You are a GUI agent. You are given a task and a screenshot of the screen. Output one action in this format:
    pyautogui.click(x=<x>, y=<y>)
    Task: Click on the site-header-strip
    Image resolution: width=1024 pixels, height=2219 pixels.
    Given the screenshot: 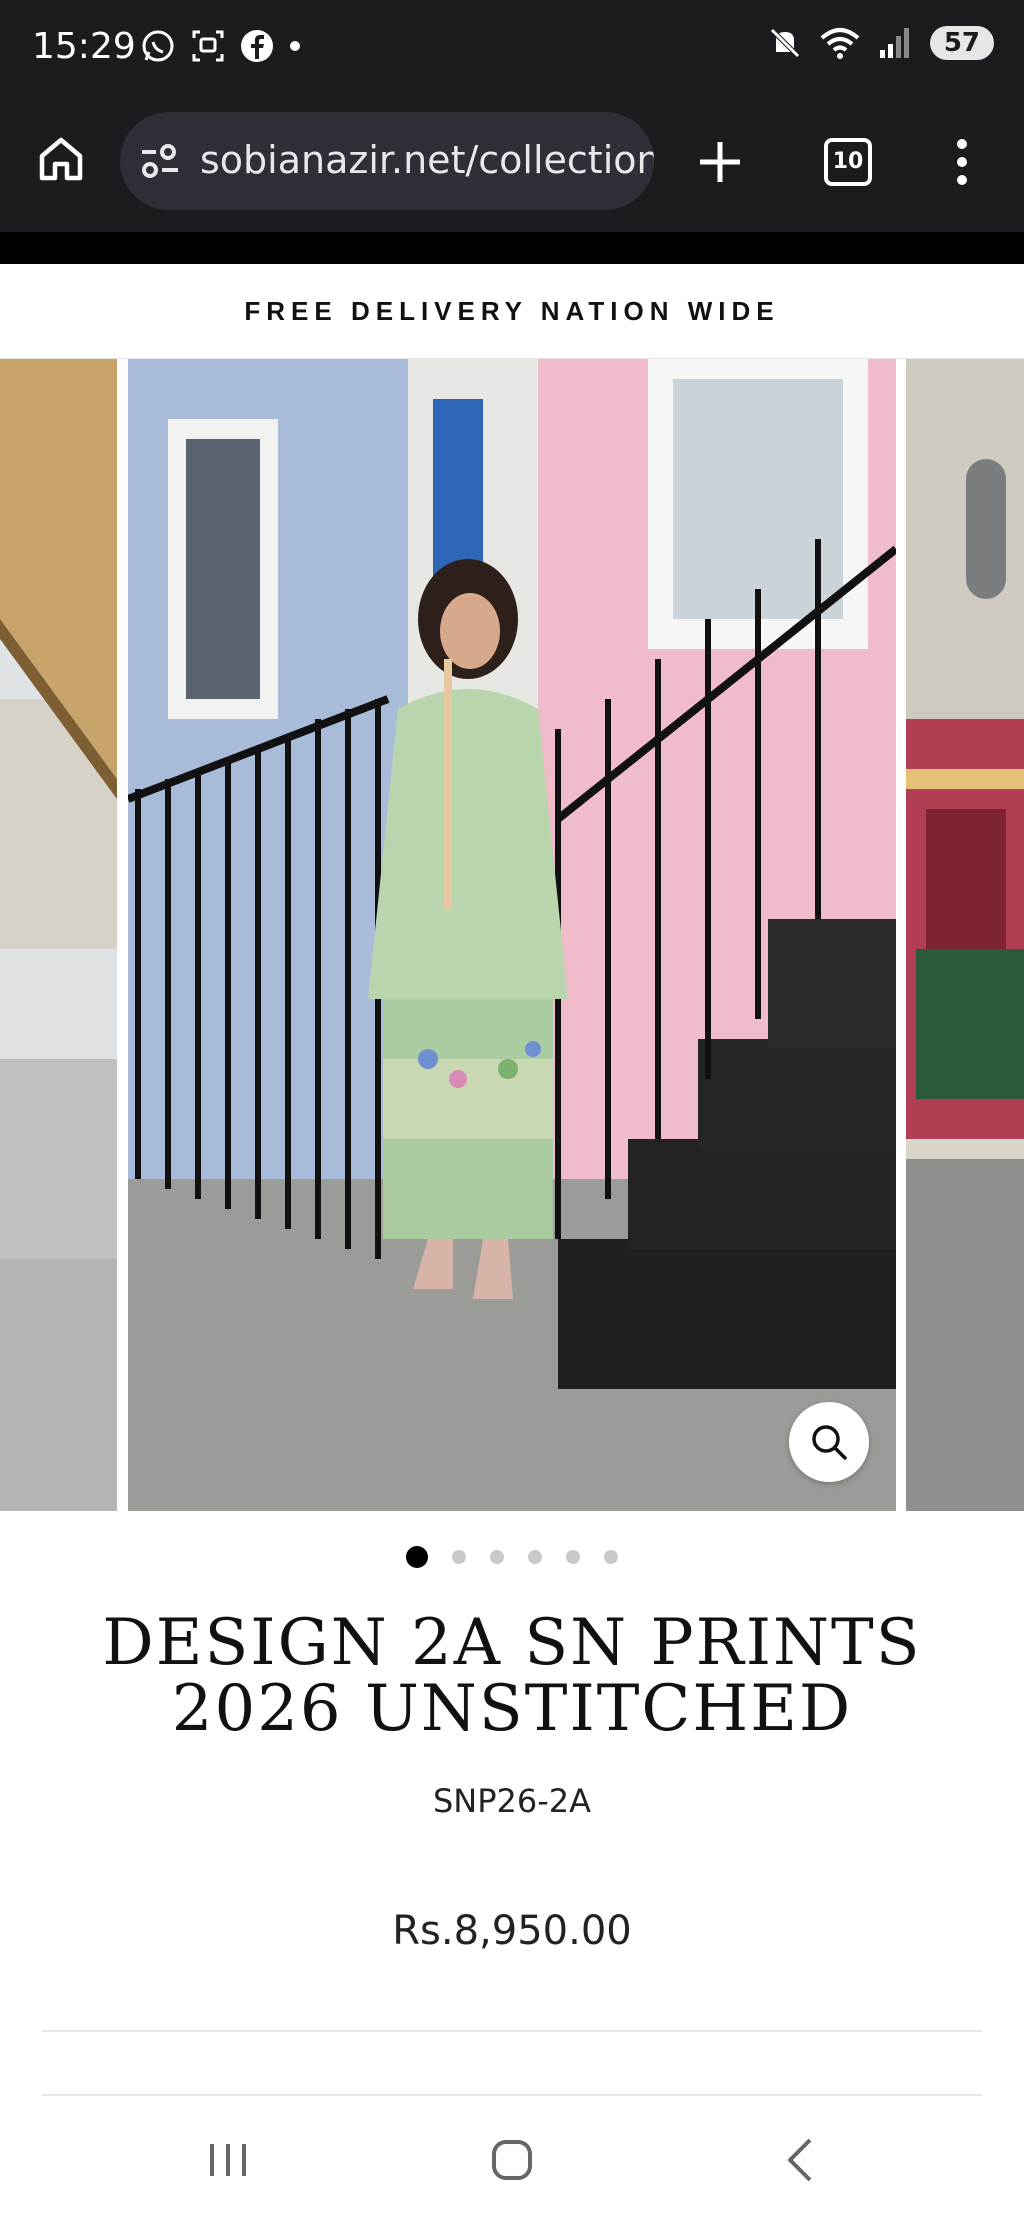 What is the action you would take?
    pyautogui.click(x=512, y=248)
    